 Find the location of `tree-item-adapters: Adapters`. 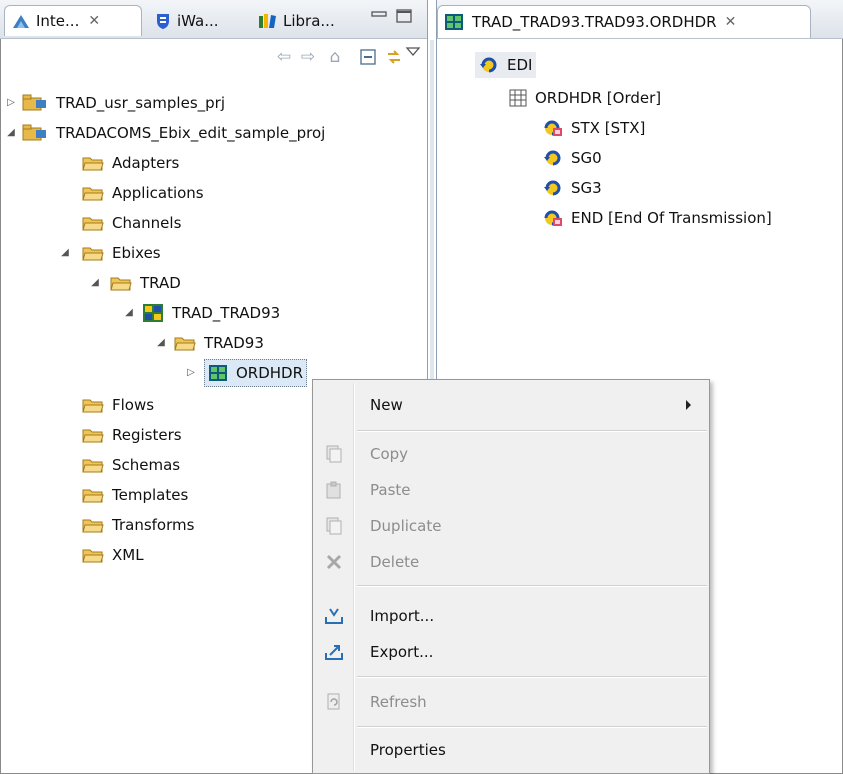

tree-item-adapters: Adapters is located at coordinates (130, 163).